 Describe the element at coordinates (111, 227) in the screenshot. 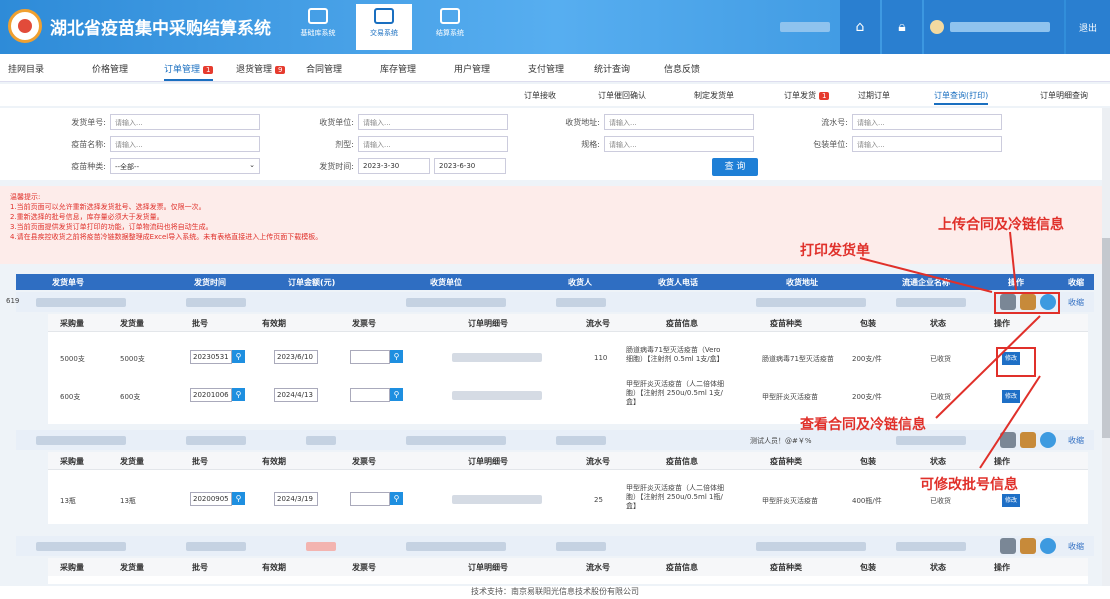

I see `tips-line: 3.当前页面提供发货订单打印的功能，订单物流码也将自动生成。` at that location.